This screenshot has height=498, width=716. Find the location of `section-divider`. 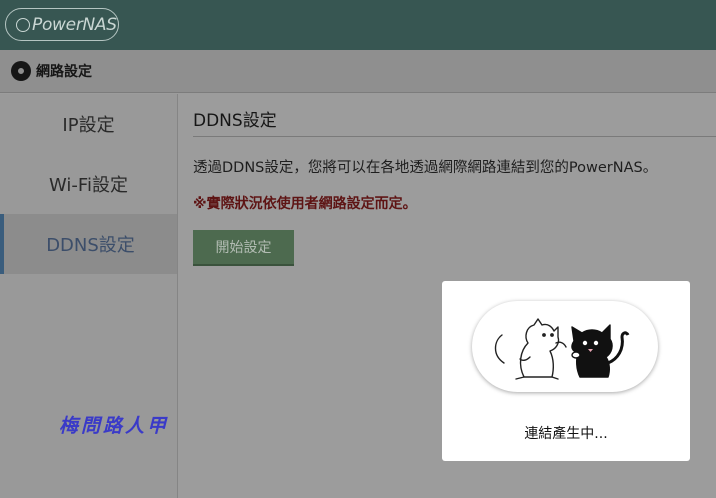

section-divider is located at coordinates (454, 136).